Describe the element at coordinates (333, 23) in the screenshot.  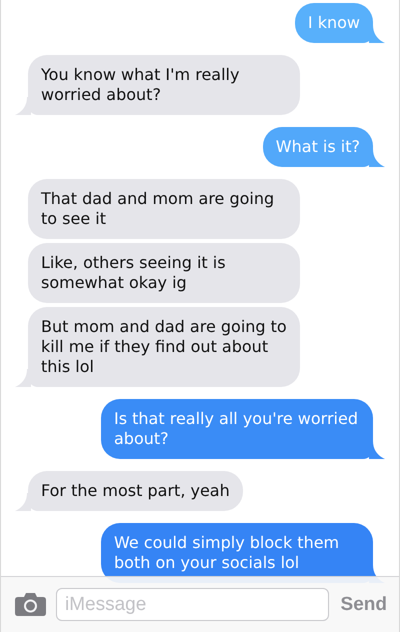
I see `sent-message: I know` at that location.